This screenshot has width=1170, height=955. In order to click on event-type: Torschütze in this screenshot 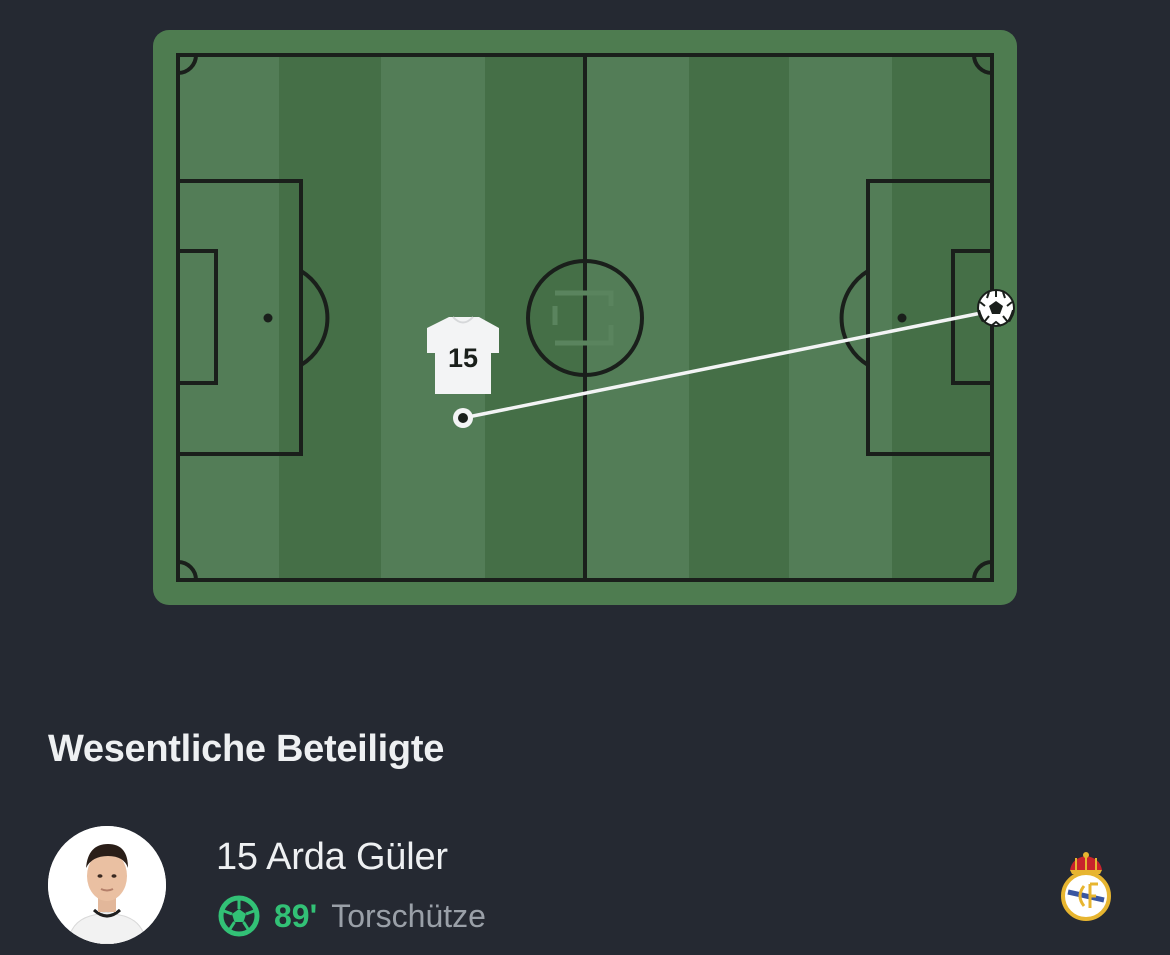, I will do `click(408, 915)`.